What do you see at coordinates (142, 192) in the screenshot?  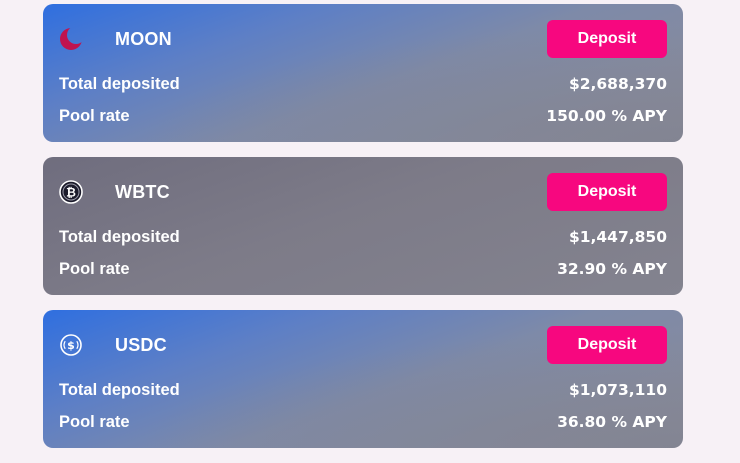 I see `pool-name: WBTC` at bounding box center [142, 192].